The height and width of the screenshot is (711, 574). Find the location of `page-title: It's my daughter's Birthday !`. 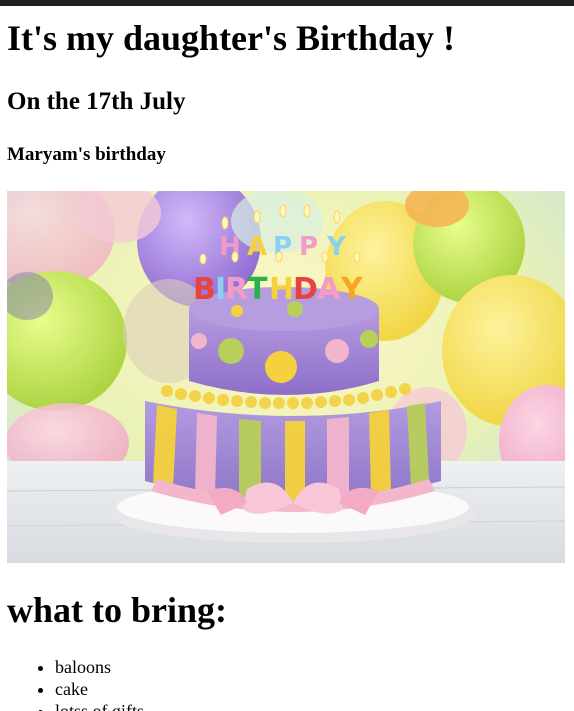

page-title: It's my daughter's Birthday ! is located at coordinates (231, 38).